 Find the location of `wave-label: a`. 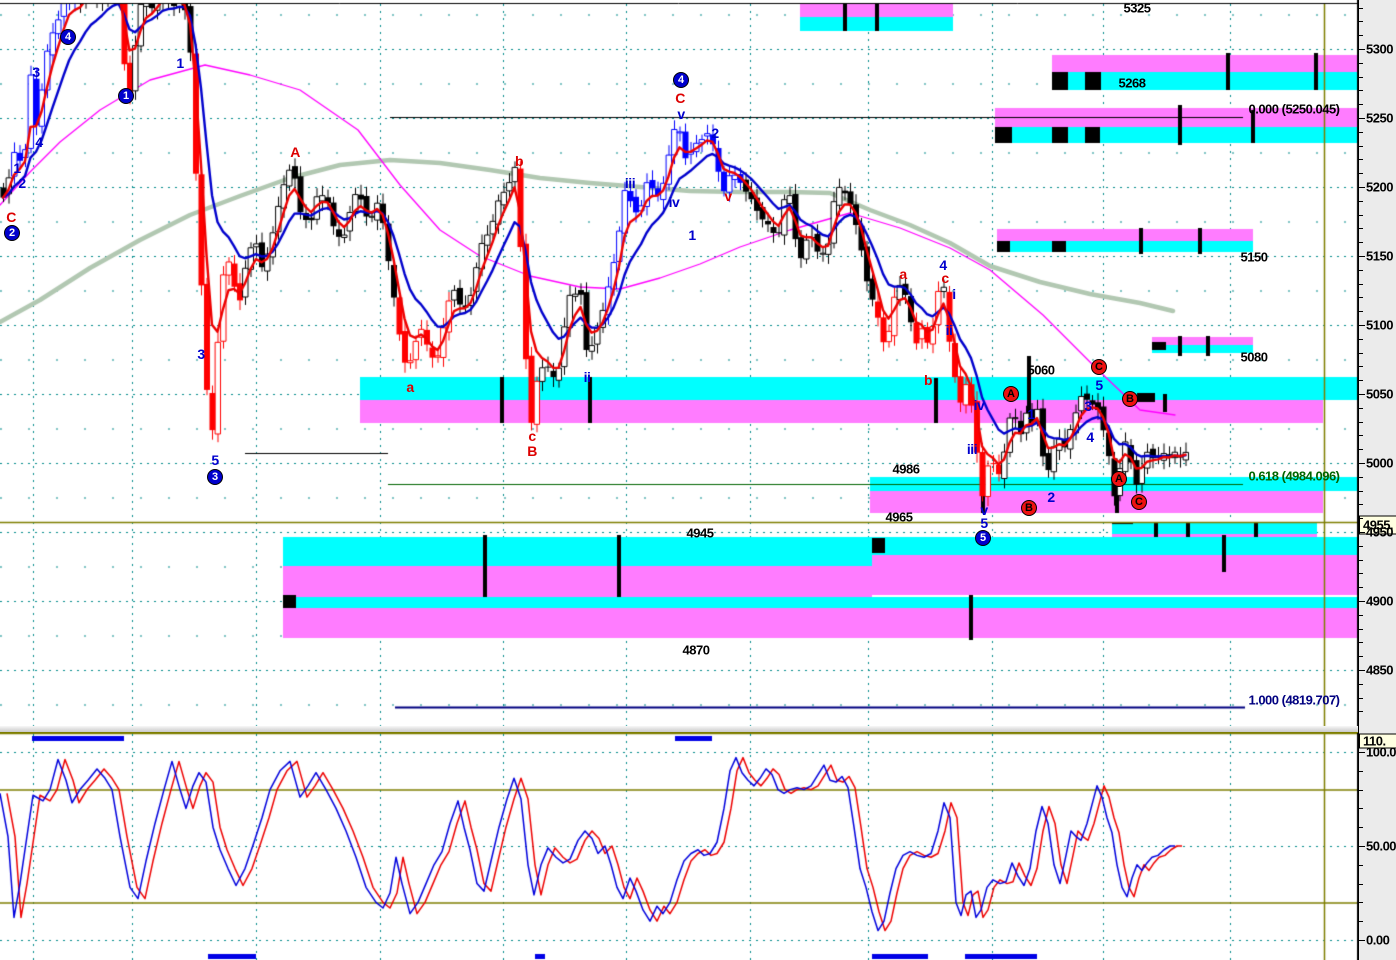

wave-label: a is located at coordinates (410, 387).